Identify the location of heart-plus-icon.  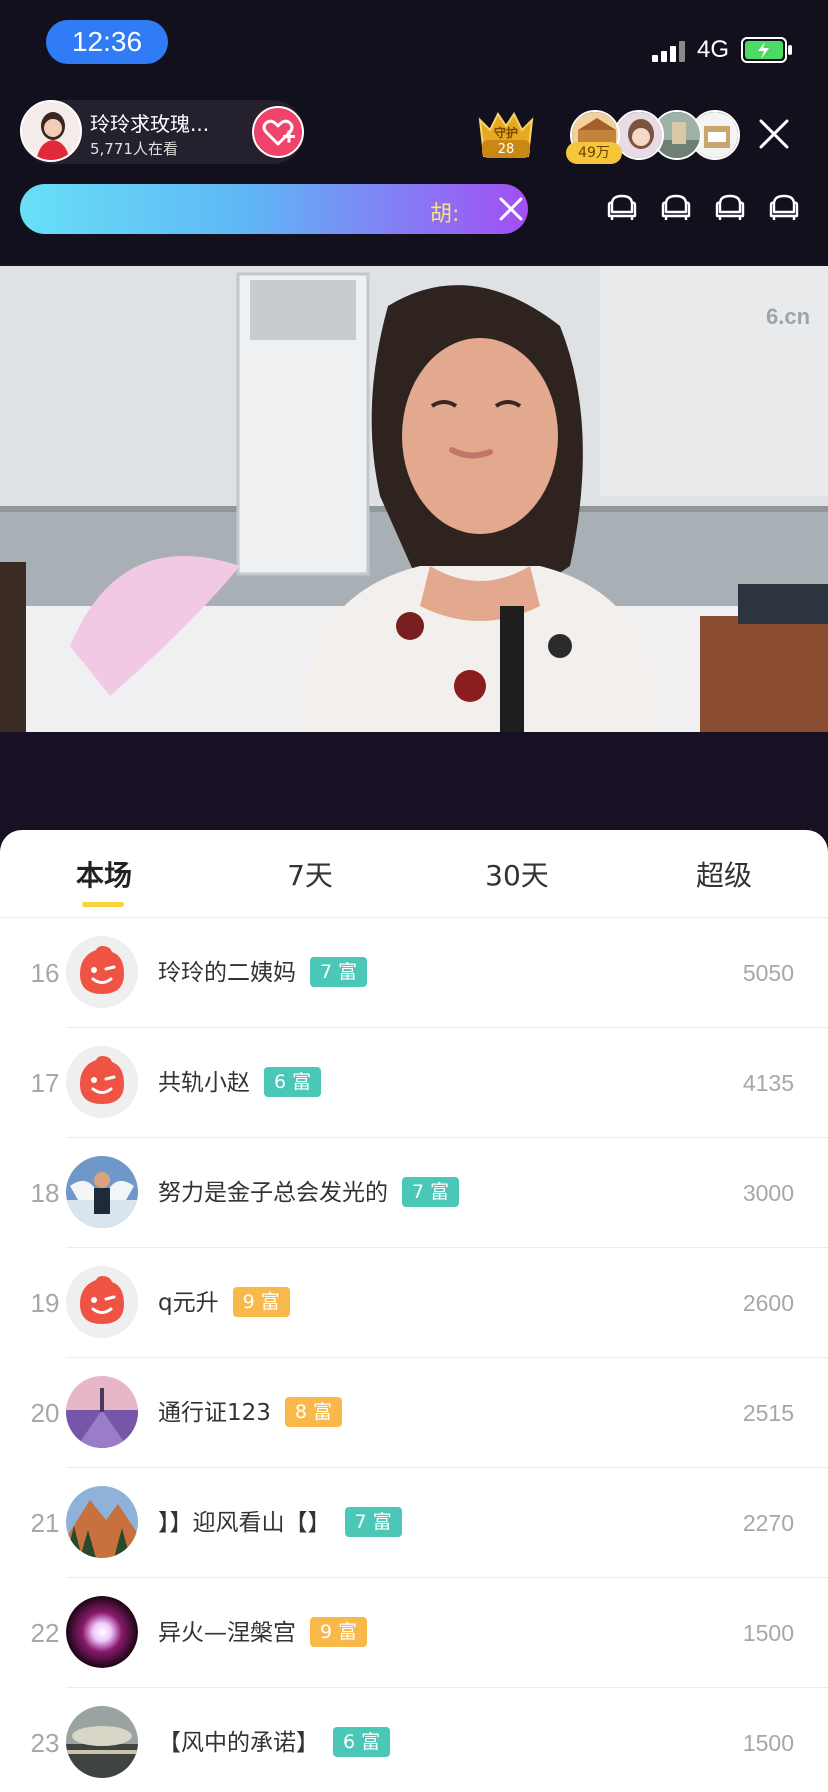
(278, 132).